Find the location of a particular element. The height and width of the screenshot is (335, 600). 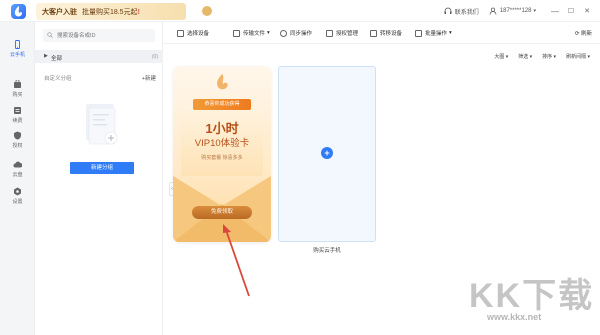

filter-dropdown: 筛选 ▾ is located at coordinates (525, 56).